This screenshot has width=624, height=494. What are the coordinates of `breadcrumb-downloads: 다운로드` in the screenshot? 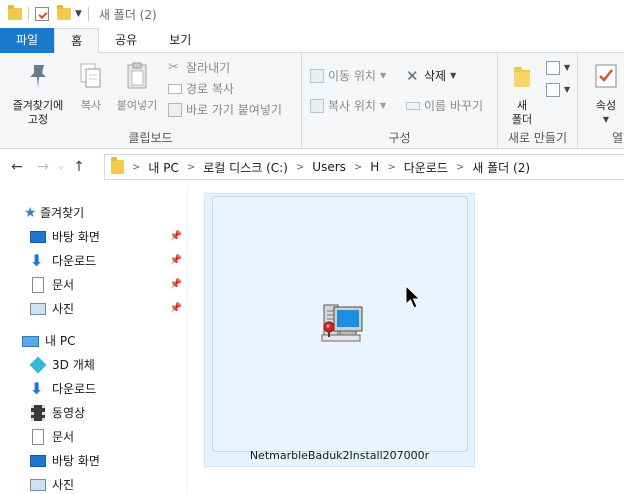 It's located at (426, 167).